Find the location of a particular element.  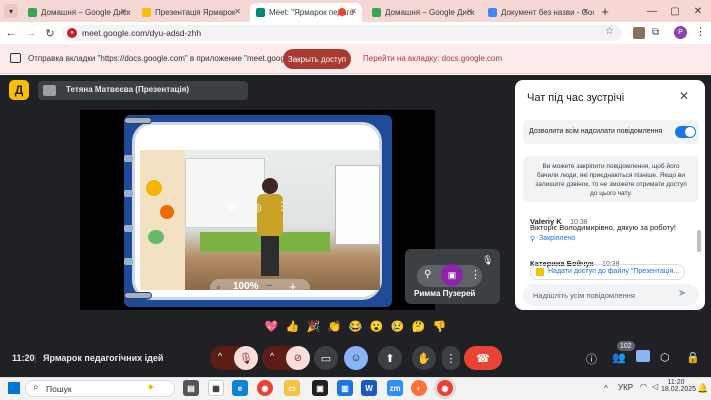

input-language: УКР is located at coordinates (625, 387).